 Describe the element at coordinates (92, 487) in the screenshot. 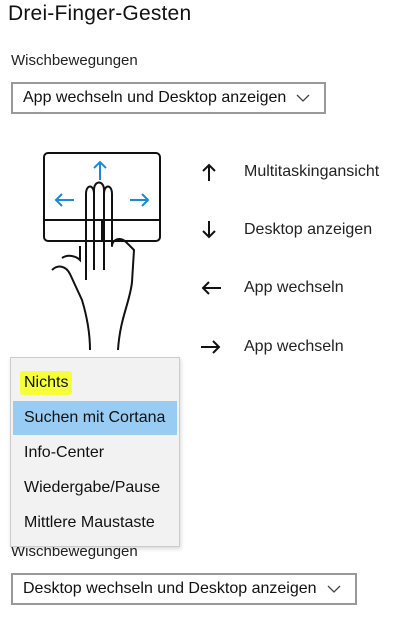

I see `popup-option-label: Wiedergabe/Pause` at that location.